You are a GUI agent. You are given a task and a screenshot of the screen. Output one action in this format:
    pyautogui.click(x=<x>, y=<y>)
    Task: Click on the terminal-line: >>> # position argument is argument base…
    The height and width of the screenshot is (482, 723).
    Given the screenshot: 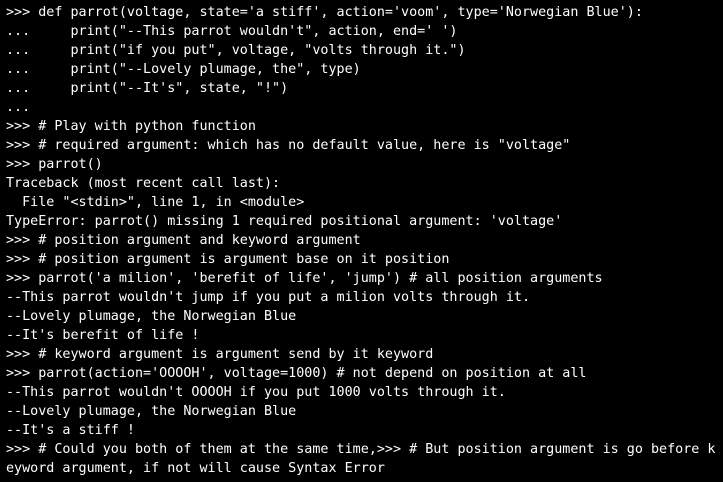 What is the action you would take?
    pyautogui.click(x=228, y=259)
    